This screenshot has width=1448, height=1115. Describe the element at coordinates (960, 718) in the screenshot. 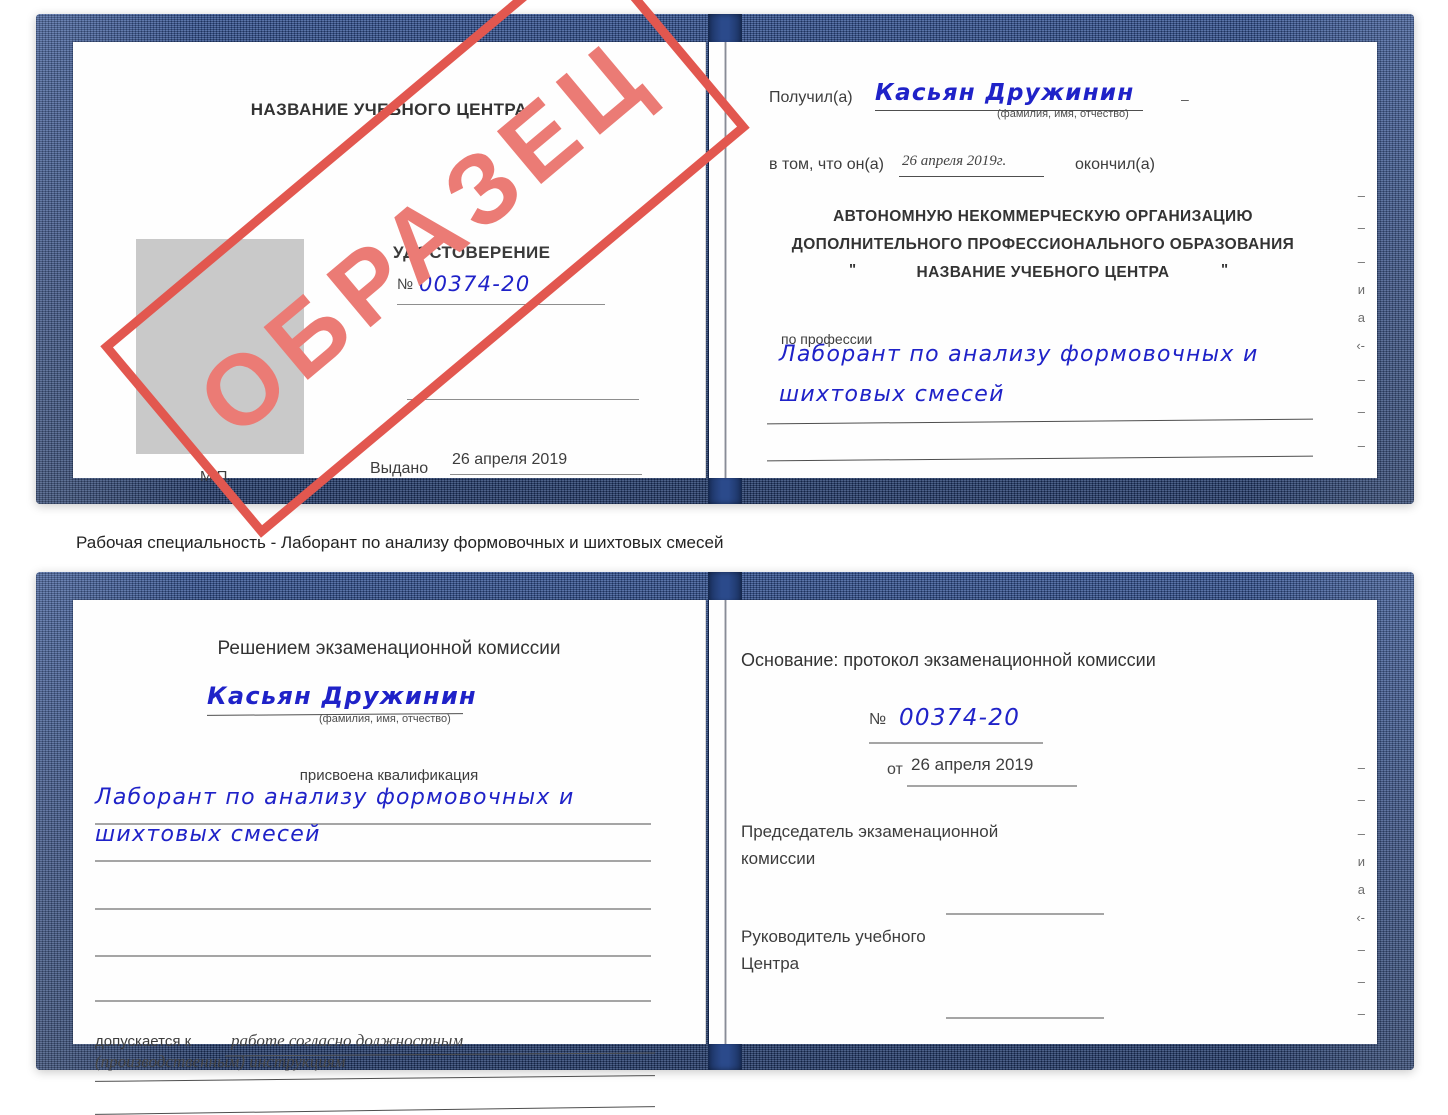

I see `protocol-number-value: 00374-20` at that location.